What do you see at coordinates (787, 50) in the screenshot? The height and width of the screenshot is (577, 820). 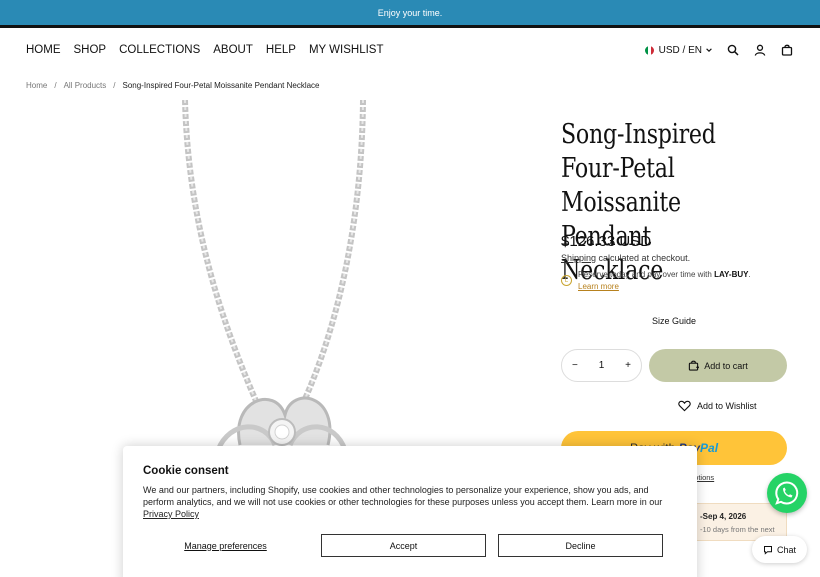 I see `cart-icon` at bounding box center [787, 50].